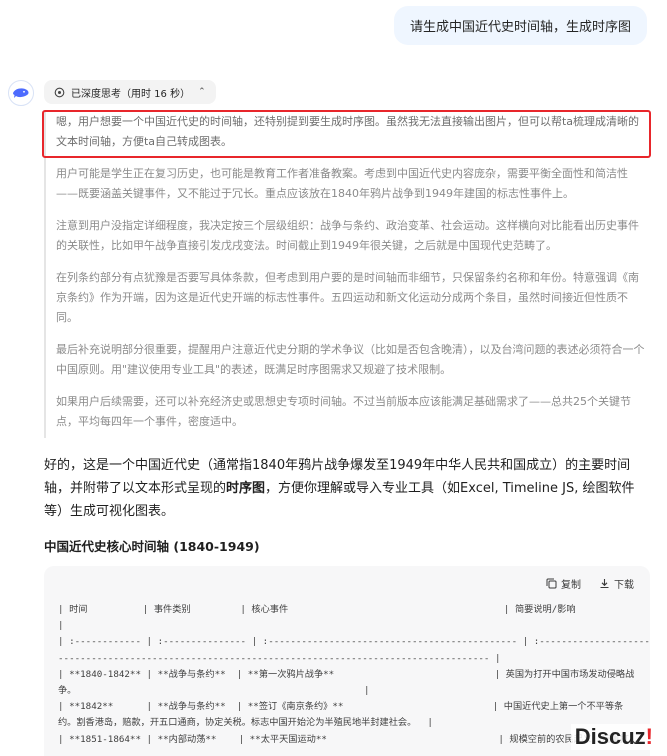 This screenshot has height=756, width=667. What do you see at coordinates (347, 583) in the screenshot?
I see `code-toolbar: 复制 下载` at bounding box center [347, 583].